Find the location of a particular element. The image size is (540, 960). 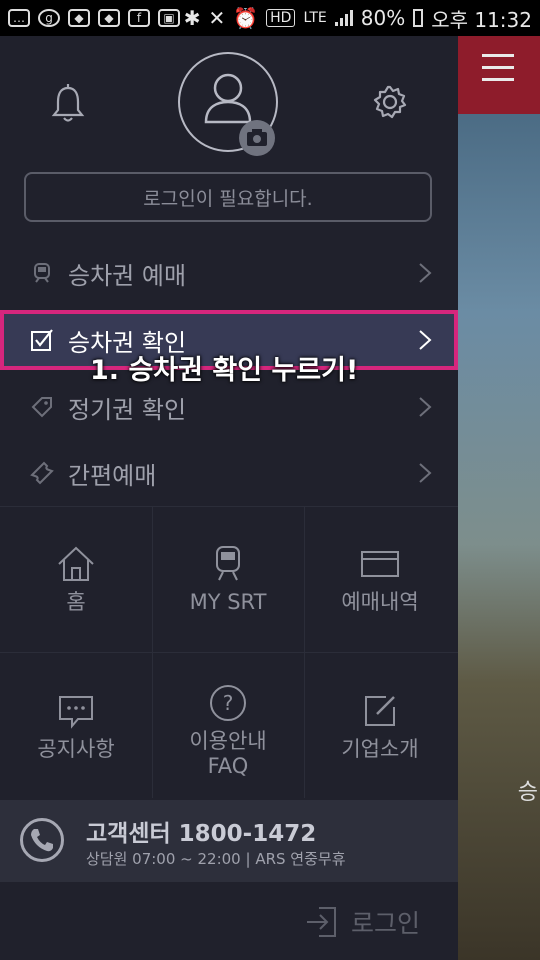

shortcut-faq: ? 이용안내 FAQ is located at coordinates (228, 726).